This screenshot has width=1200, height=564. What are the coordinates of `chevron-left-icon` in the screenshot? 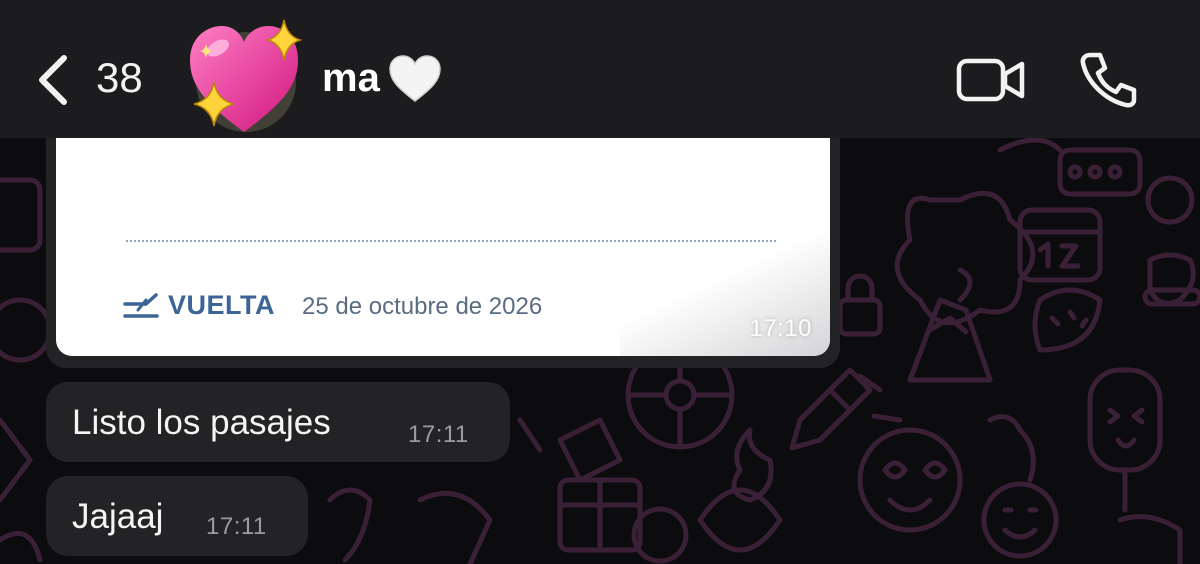 It's located at (52, 80).